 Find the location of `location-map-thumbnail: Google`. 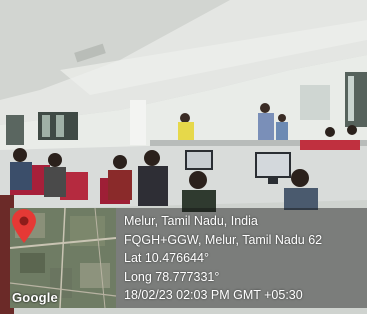

location-map-thumbnail: Google is located at coordinates (63, 258).